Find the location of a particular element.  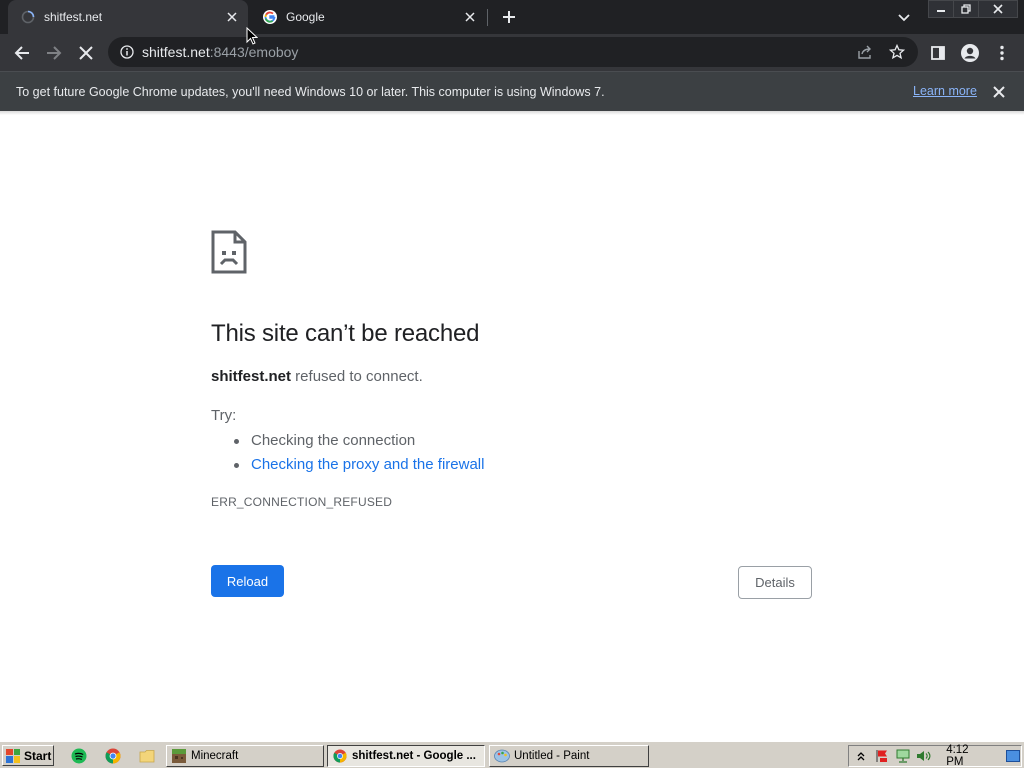

restore-button is located at coordinates (966, 9).